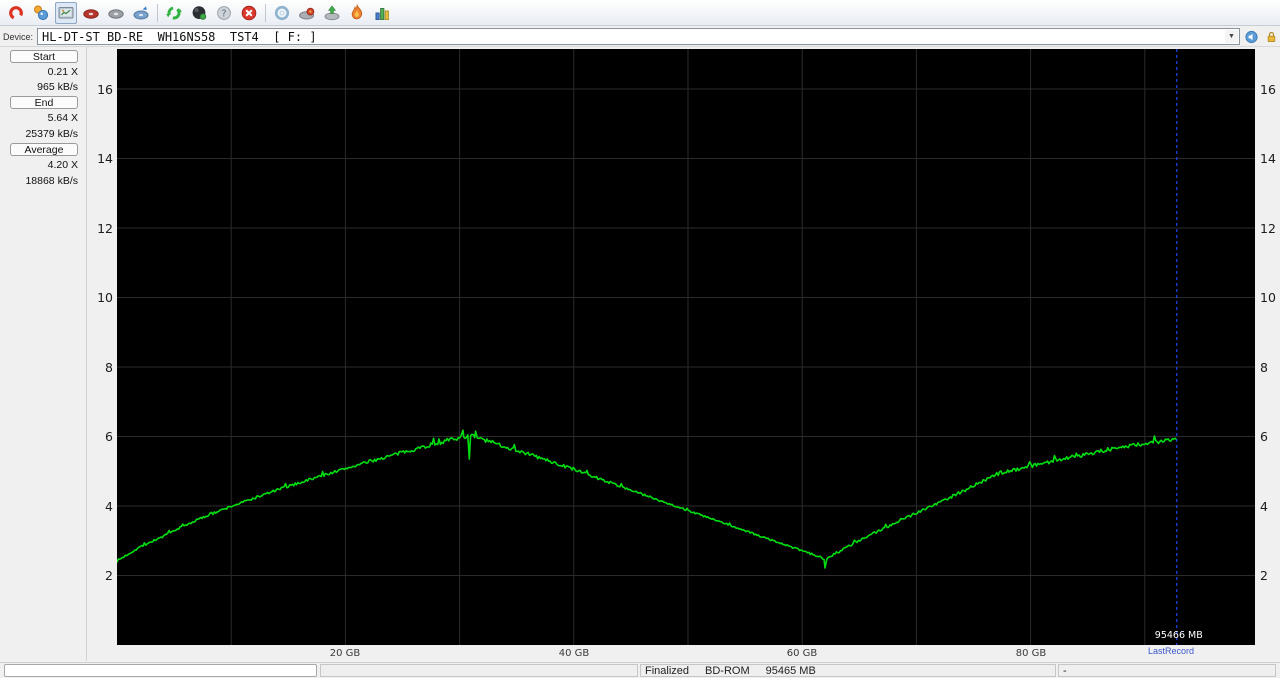  I want to click on end-rate-value: 25379 kB/s, so click(51, 134).